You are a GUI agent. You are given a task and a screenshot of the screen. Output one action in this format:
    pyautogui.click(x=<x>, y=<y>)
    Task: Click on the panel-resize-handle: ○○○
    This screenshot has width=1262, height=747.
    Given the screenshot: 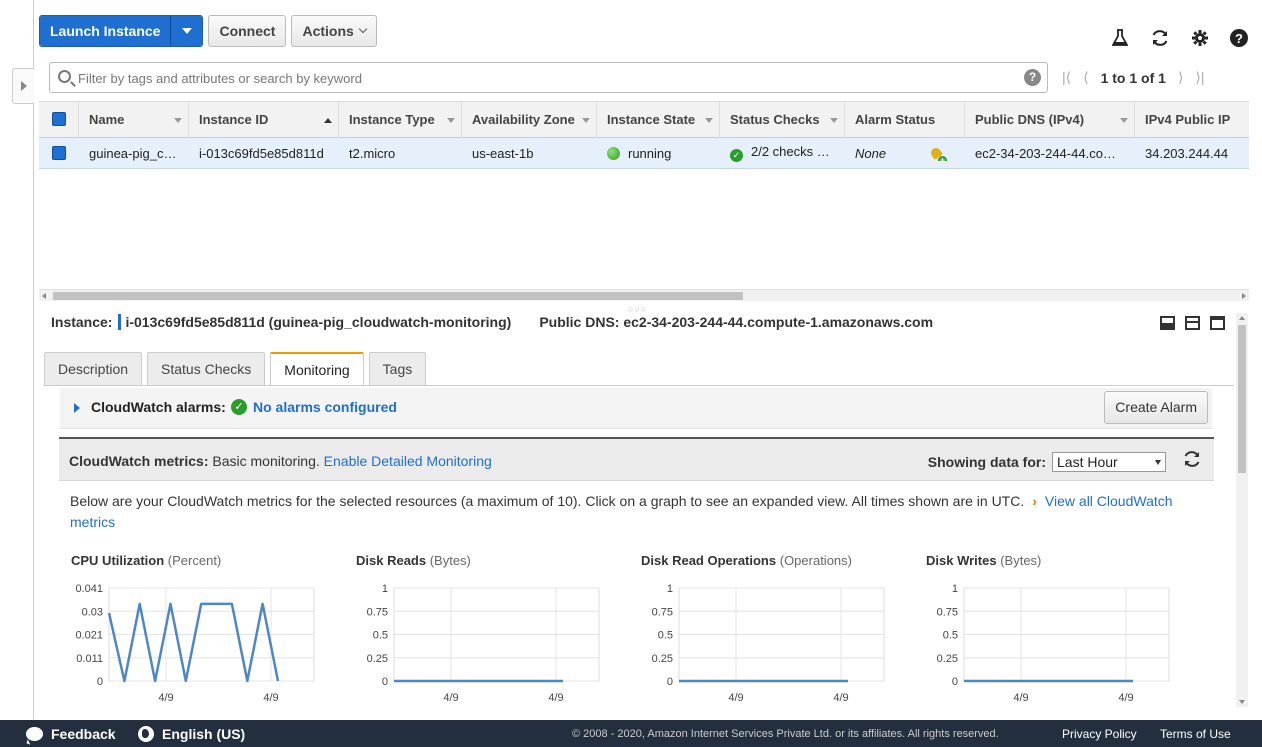 What is the action you would take?
    pyautogui.click(x=637, y=309)
    